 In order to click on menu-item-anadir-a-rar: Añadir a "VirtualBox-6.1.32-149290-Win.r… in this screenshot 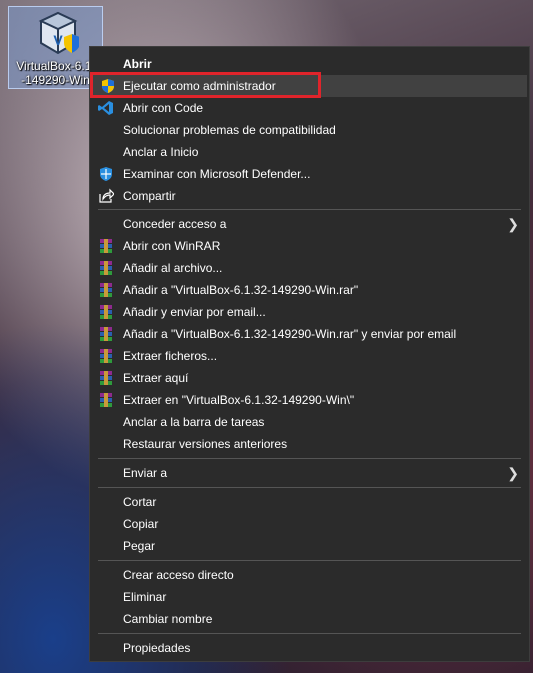, I will do `click(309, 290)`.